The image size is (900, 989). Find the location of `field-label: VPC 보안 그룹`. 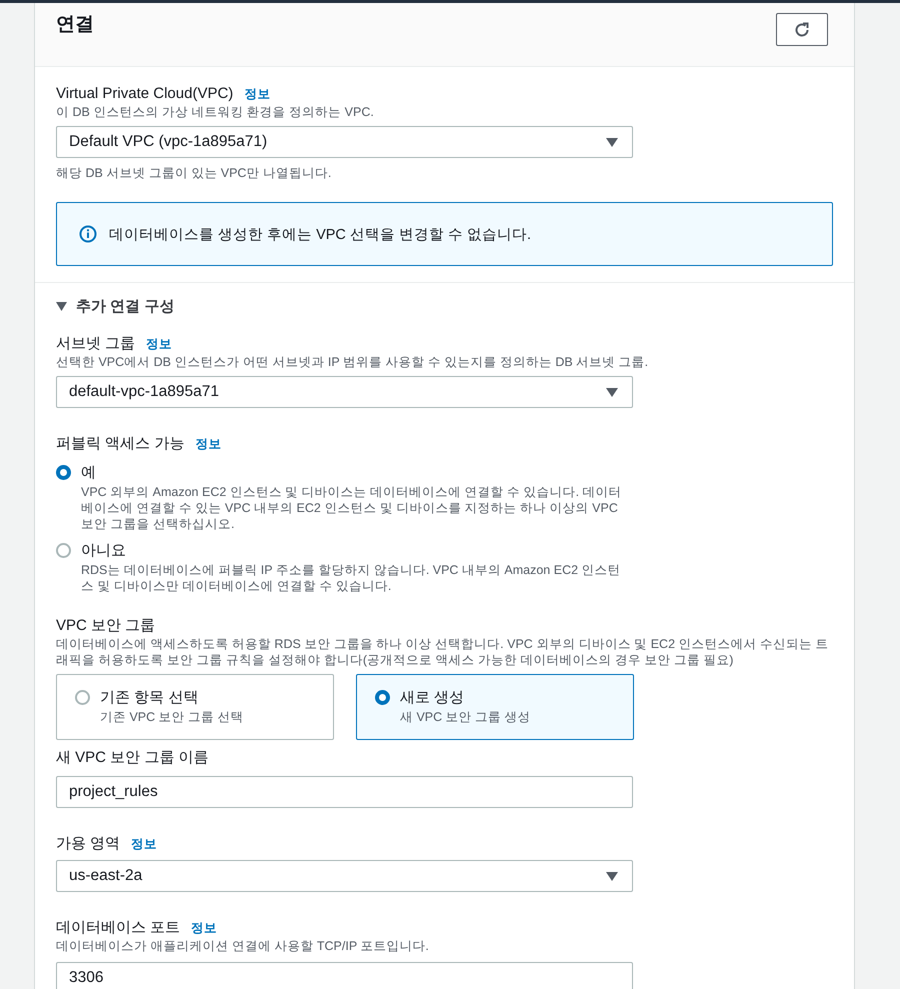

field-label: VPC 보안 그룹 is located at coordinates (106, 626).